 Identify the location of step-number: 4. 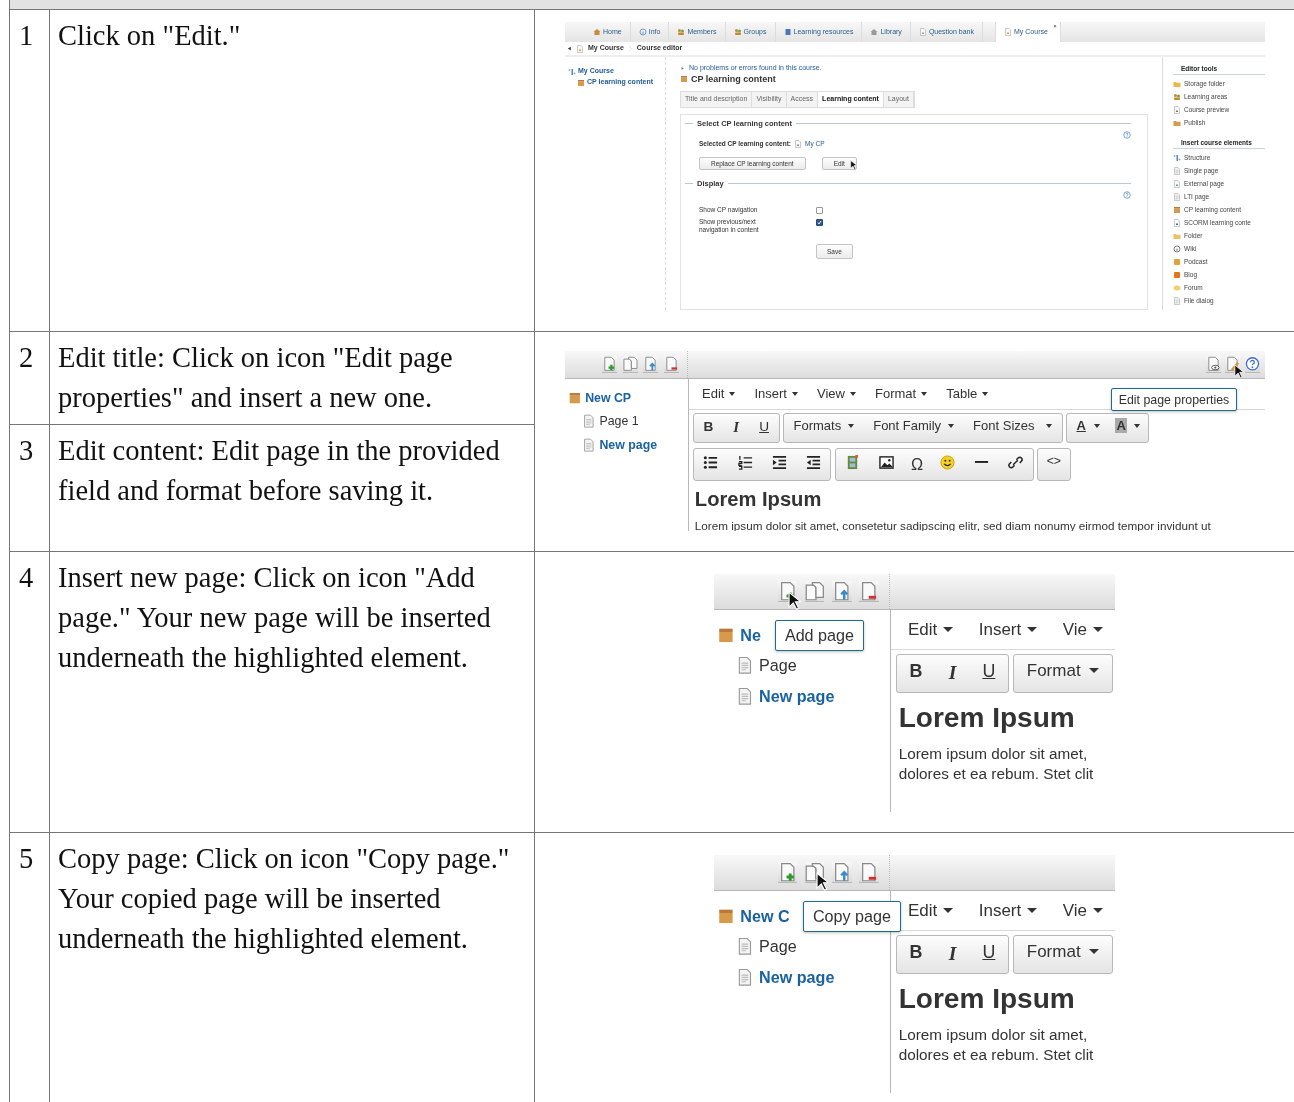
(30, 692).